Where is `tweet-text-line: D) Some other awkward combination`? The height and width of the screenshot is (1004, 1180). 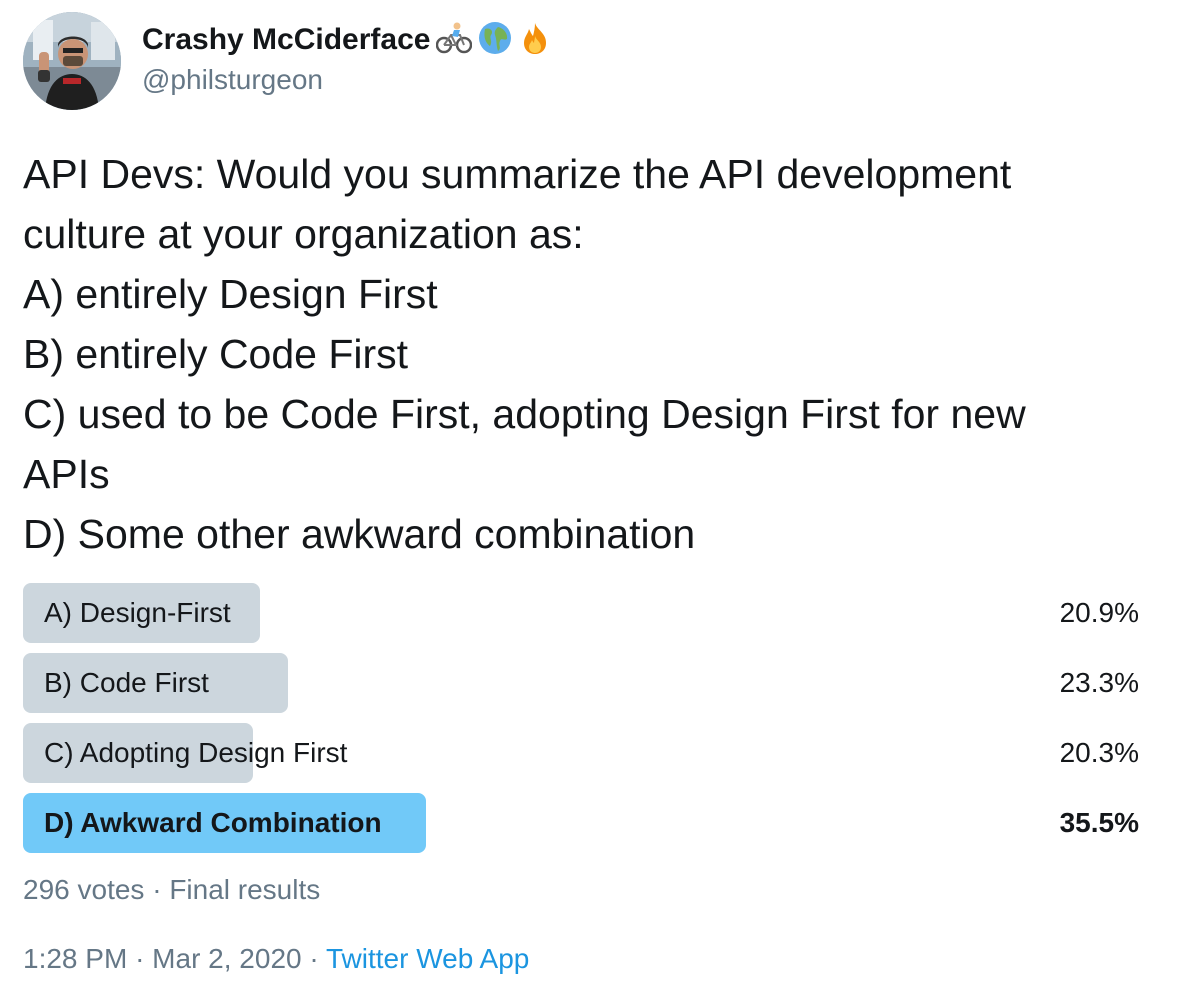
tweet-text-line: D) Some other awkward combination is located at coordinates (359, 534).